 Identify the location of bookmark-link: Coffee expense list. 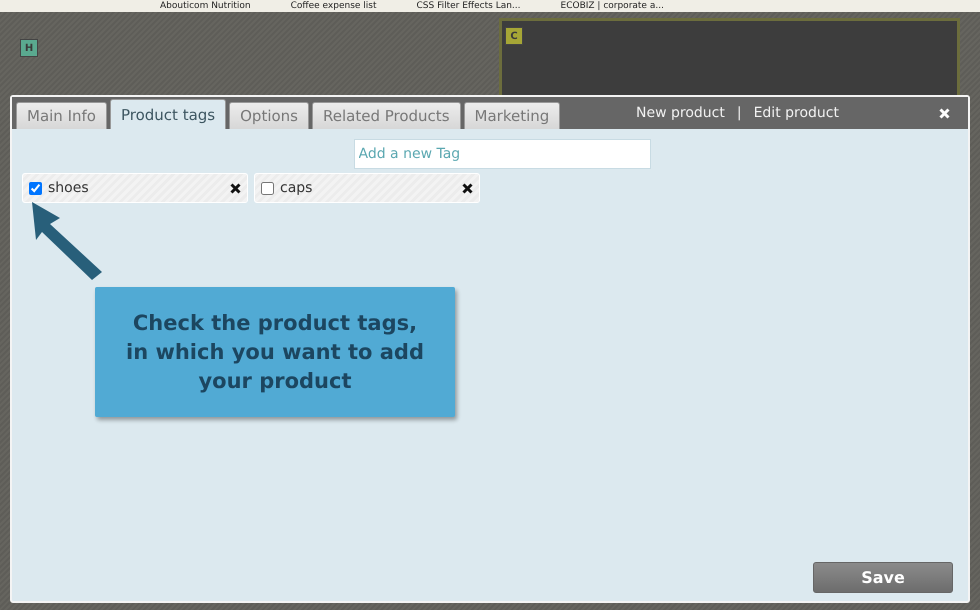
(333, 6).